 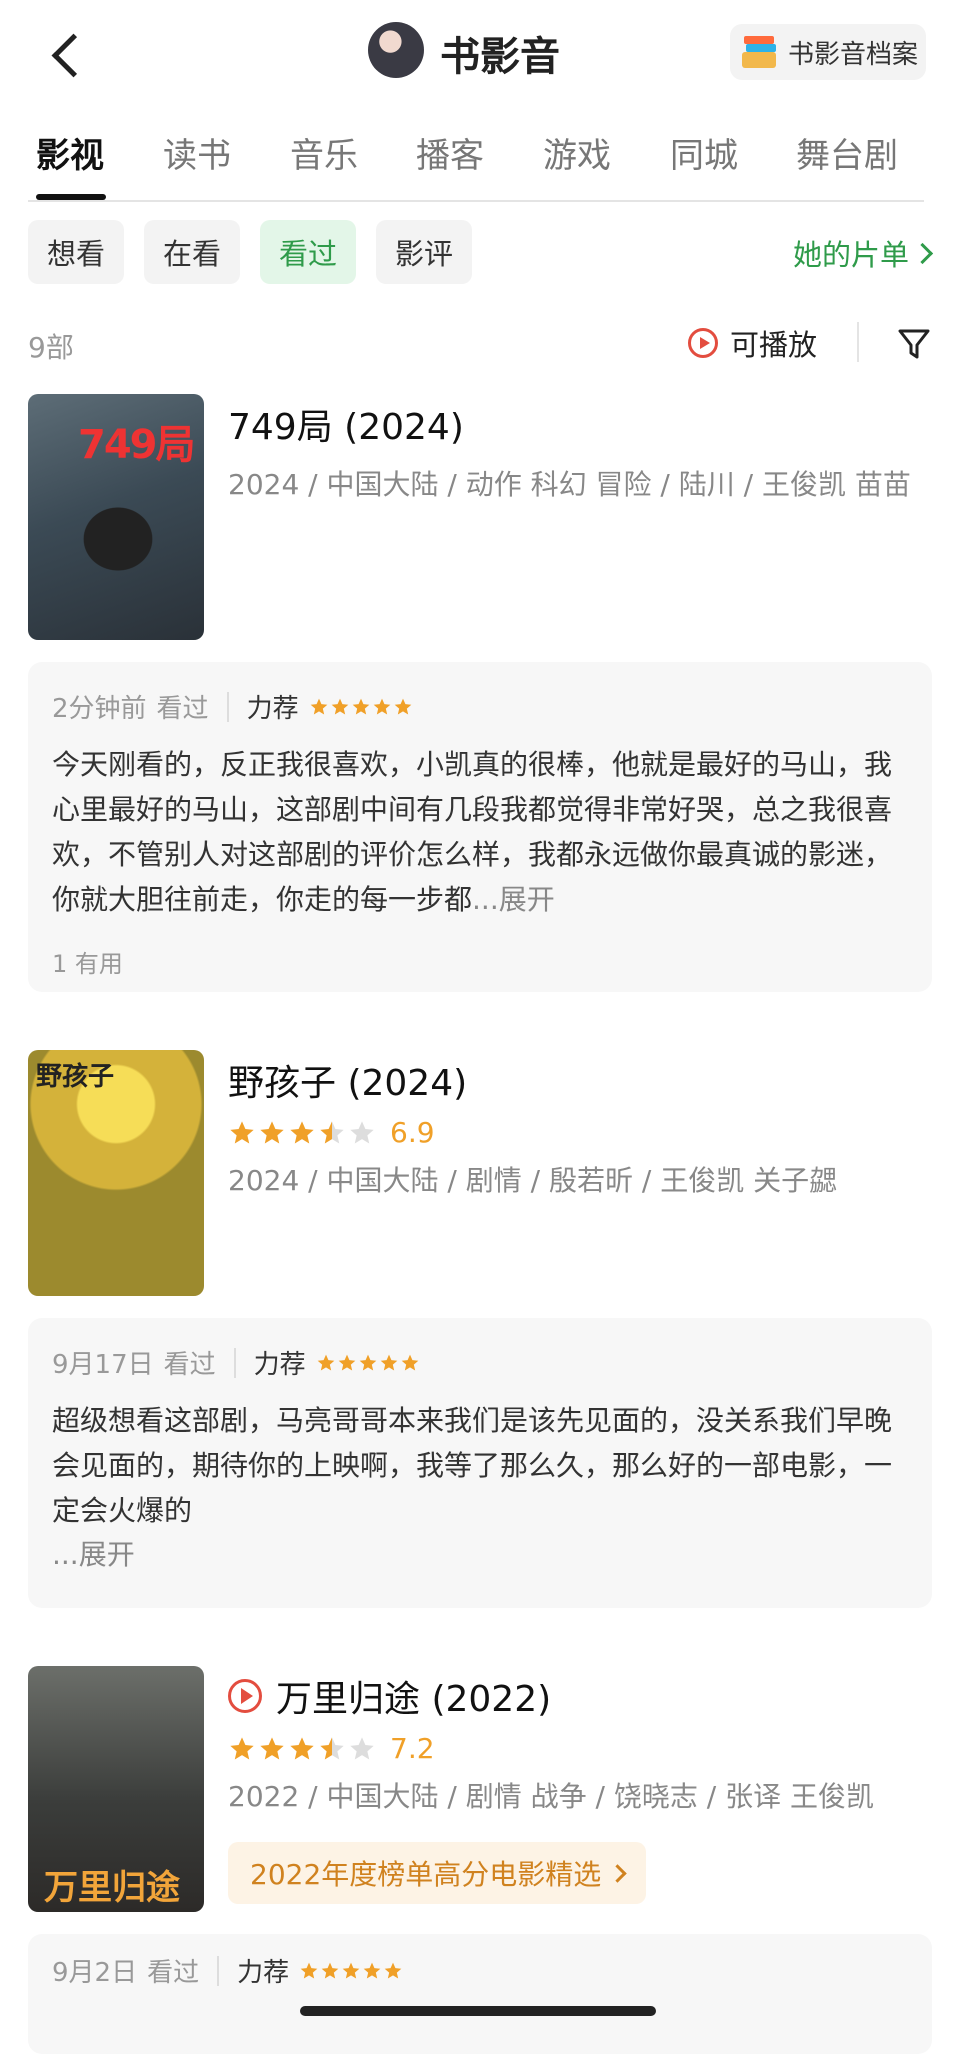 I want to click on playable-filter: 可播放, so click(x=752, y=343).